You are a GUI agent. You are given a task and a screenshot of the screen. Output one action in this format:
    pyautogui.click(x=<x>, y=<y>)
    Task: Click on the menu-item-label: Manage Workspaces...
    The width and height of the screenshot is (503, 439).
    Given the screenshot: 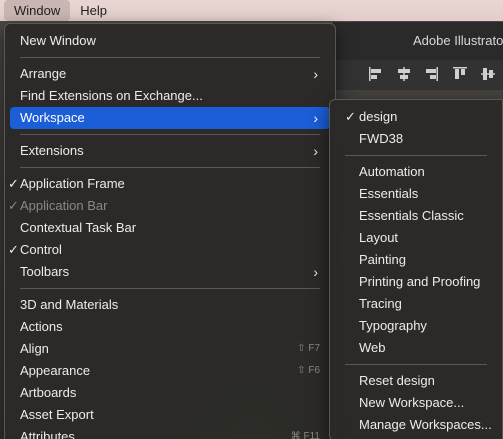 What is the action you would take?
    pyautogui.click(x=425, y=424)
    